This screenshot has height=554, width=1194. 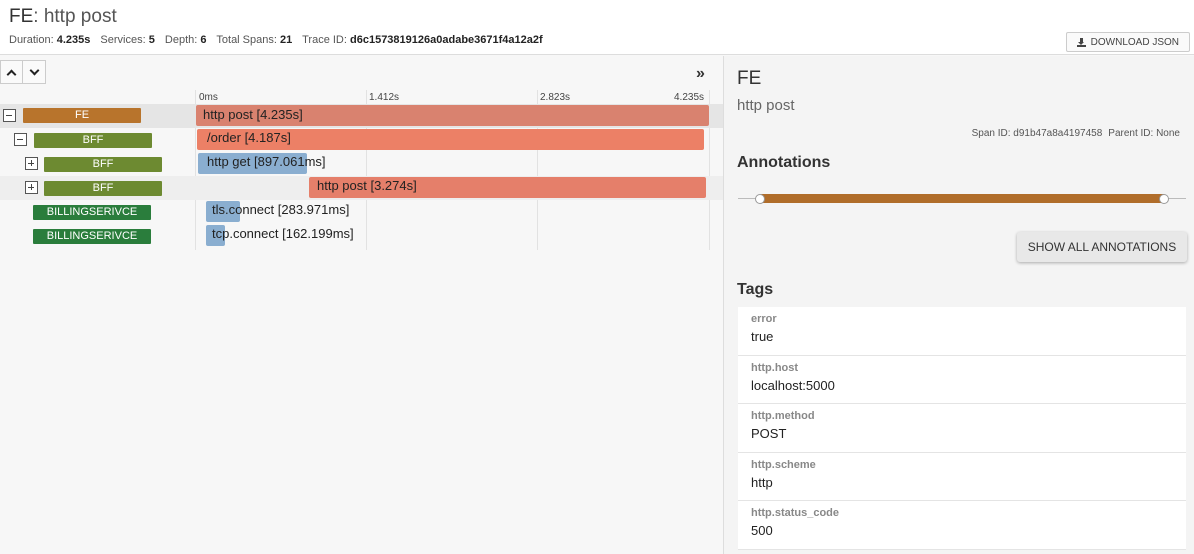 What do you see at coordinates (283, 233) in the screenshot?
I see `span-label: tcp.connect [162.199ms]` at bounding box center [283, 233].